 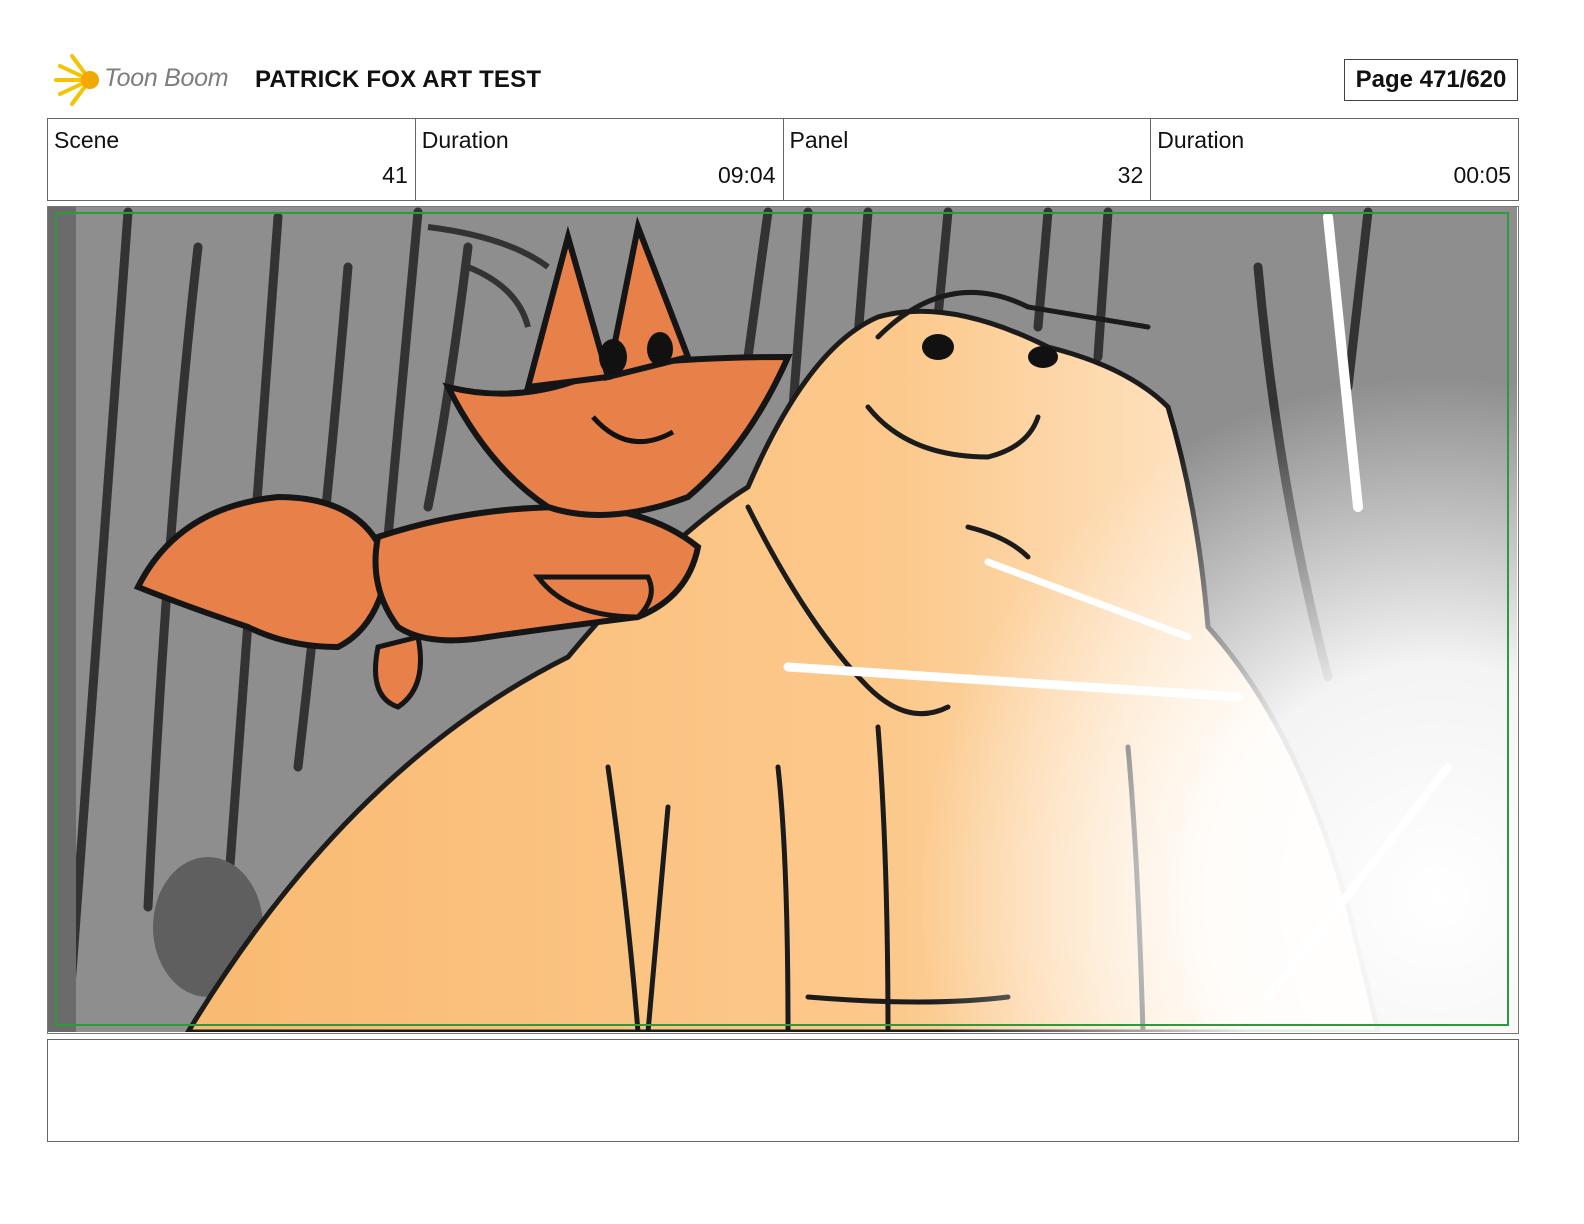 What do you see at coordinates (1431, 80) in the screenshot?
I see `page-number: Page 471/620` at bounding box center [1431, 80].